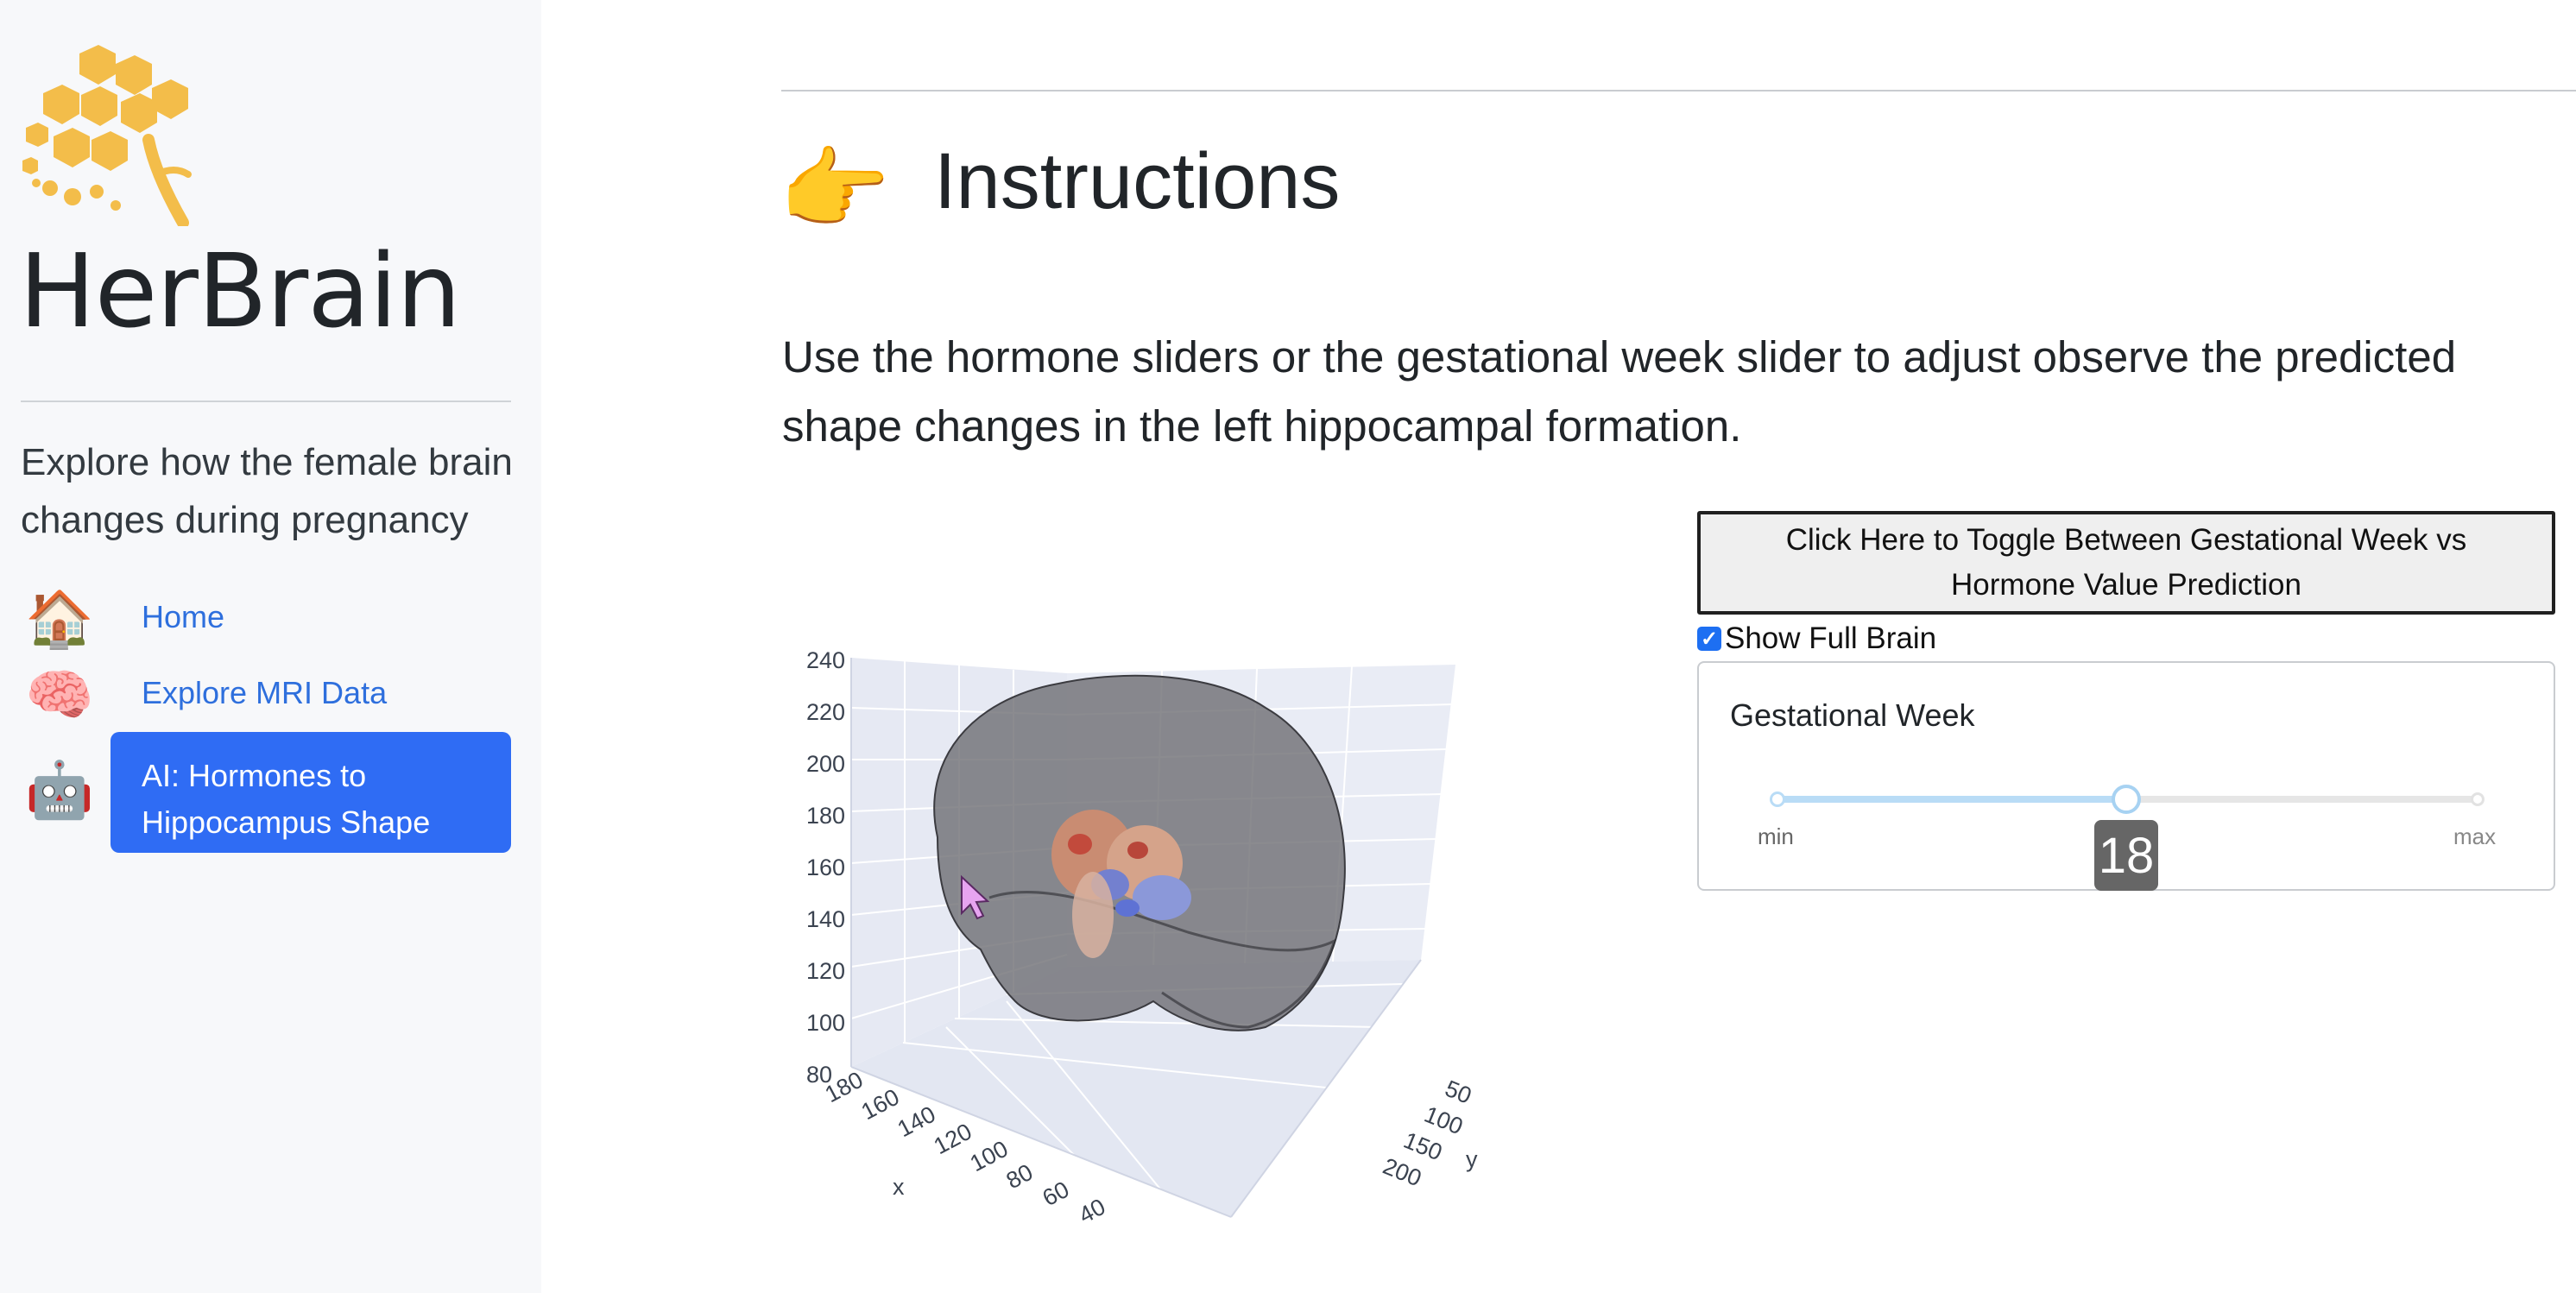 The height and width of the screenshot is (1293, 2576). I want to click on slider-max-mark, so click(2477, 799).